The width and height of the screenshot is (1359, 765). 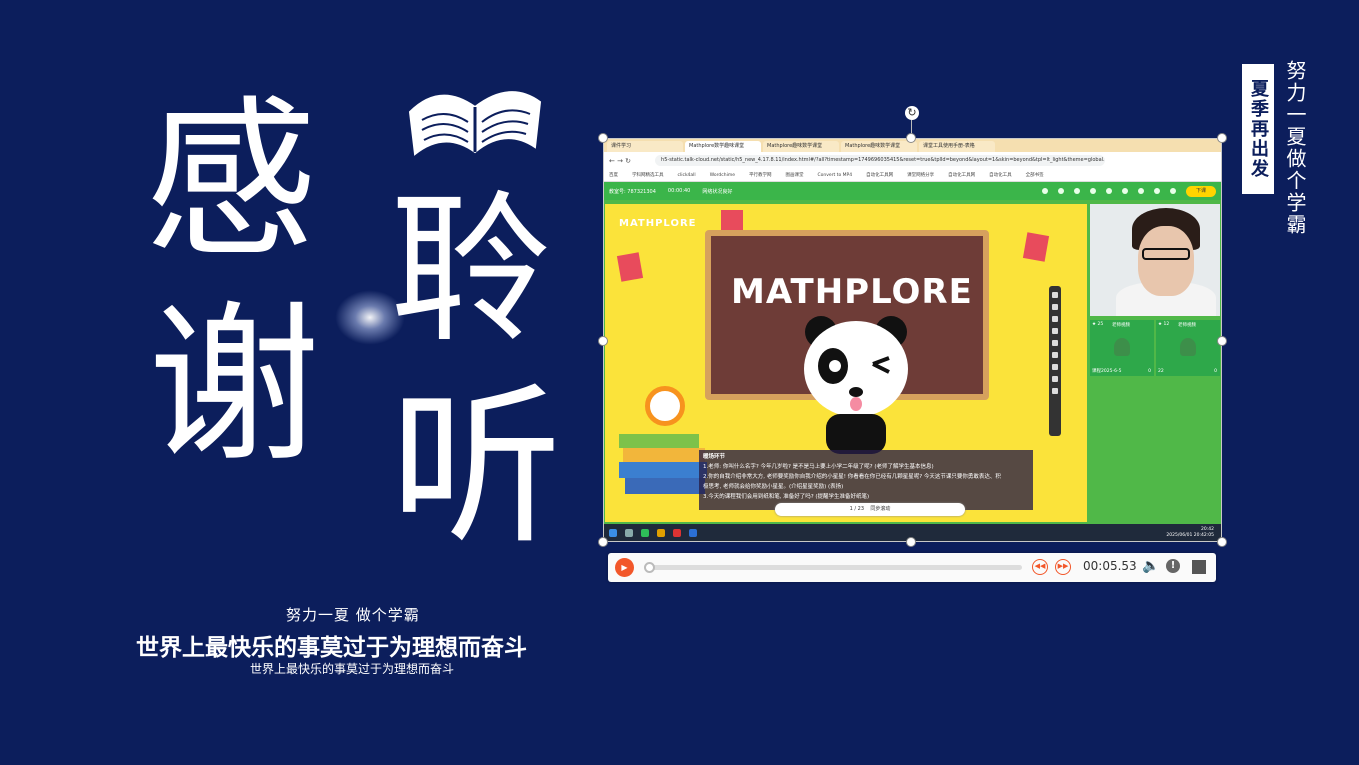 What do you see at coordinates (1141, 191) in the screenshot?
I see `grid-icon` at bounding box center [1141, 191].